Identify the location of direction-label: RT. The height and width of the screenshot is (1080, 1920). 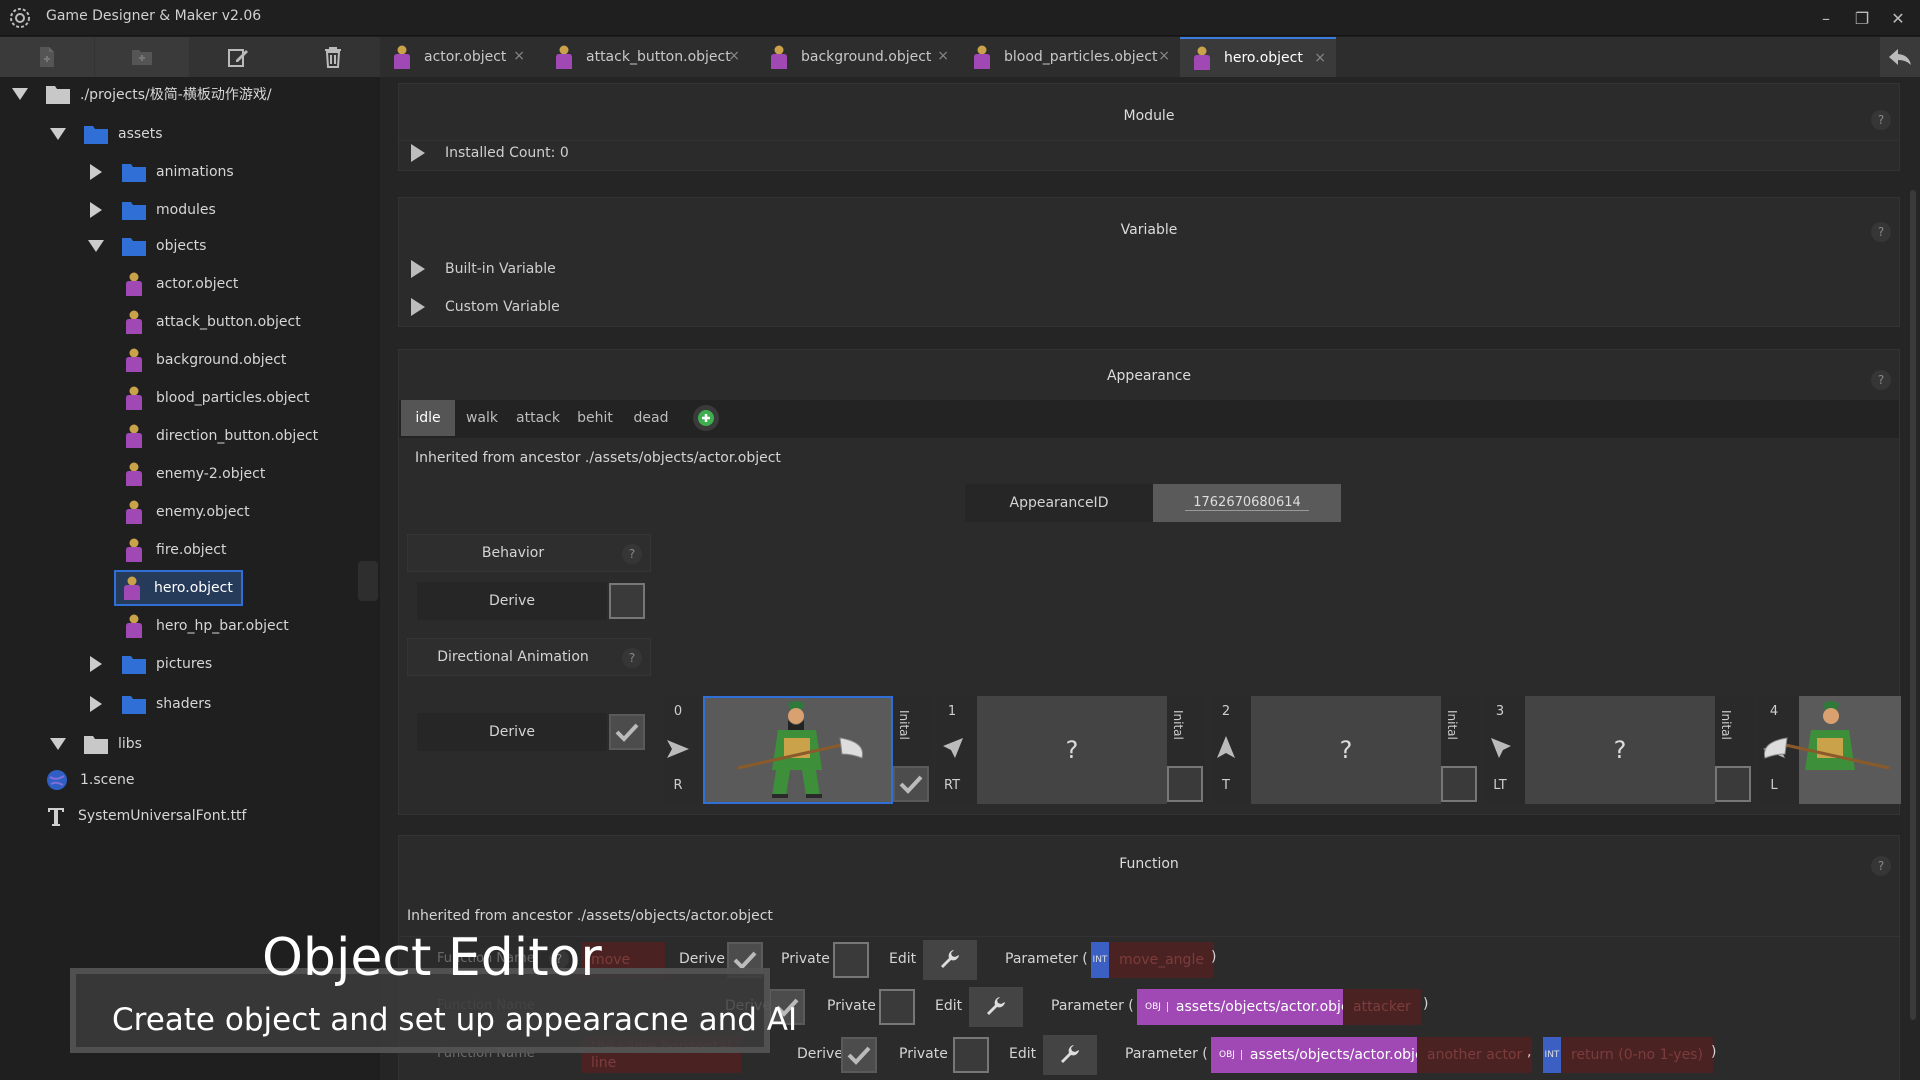
(952, 785).